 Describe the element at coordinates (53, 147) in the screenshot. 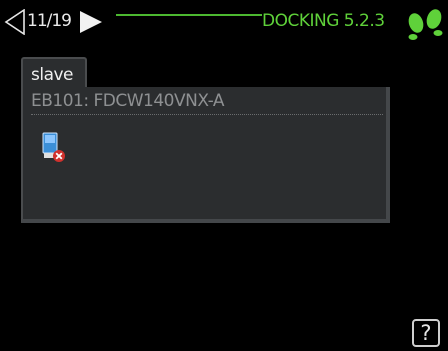

I see `disconnected-device-icon` at that location.